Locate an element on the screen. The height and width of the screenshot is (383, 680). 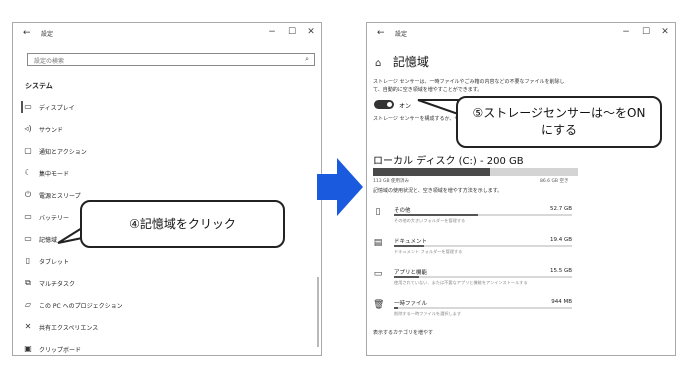
nav-label: バッテリー is located at coordinates (54, 218).